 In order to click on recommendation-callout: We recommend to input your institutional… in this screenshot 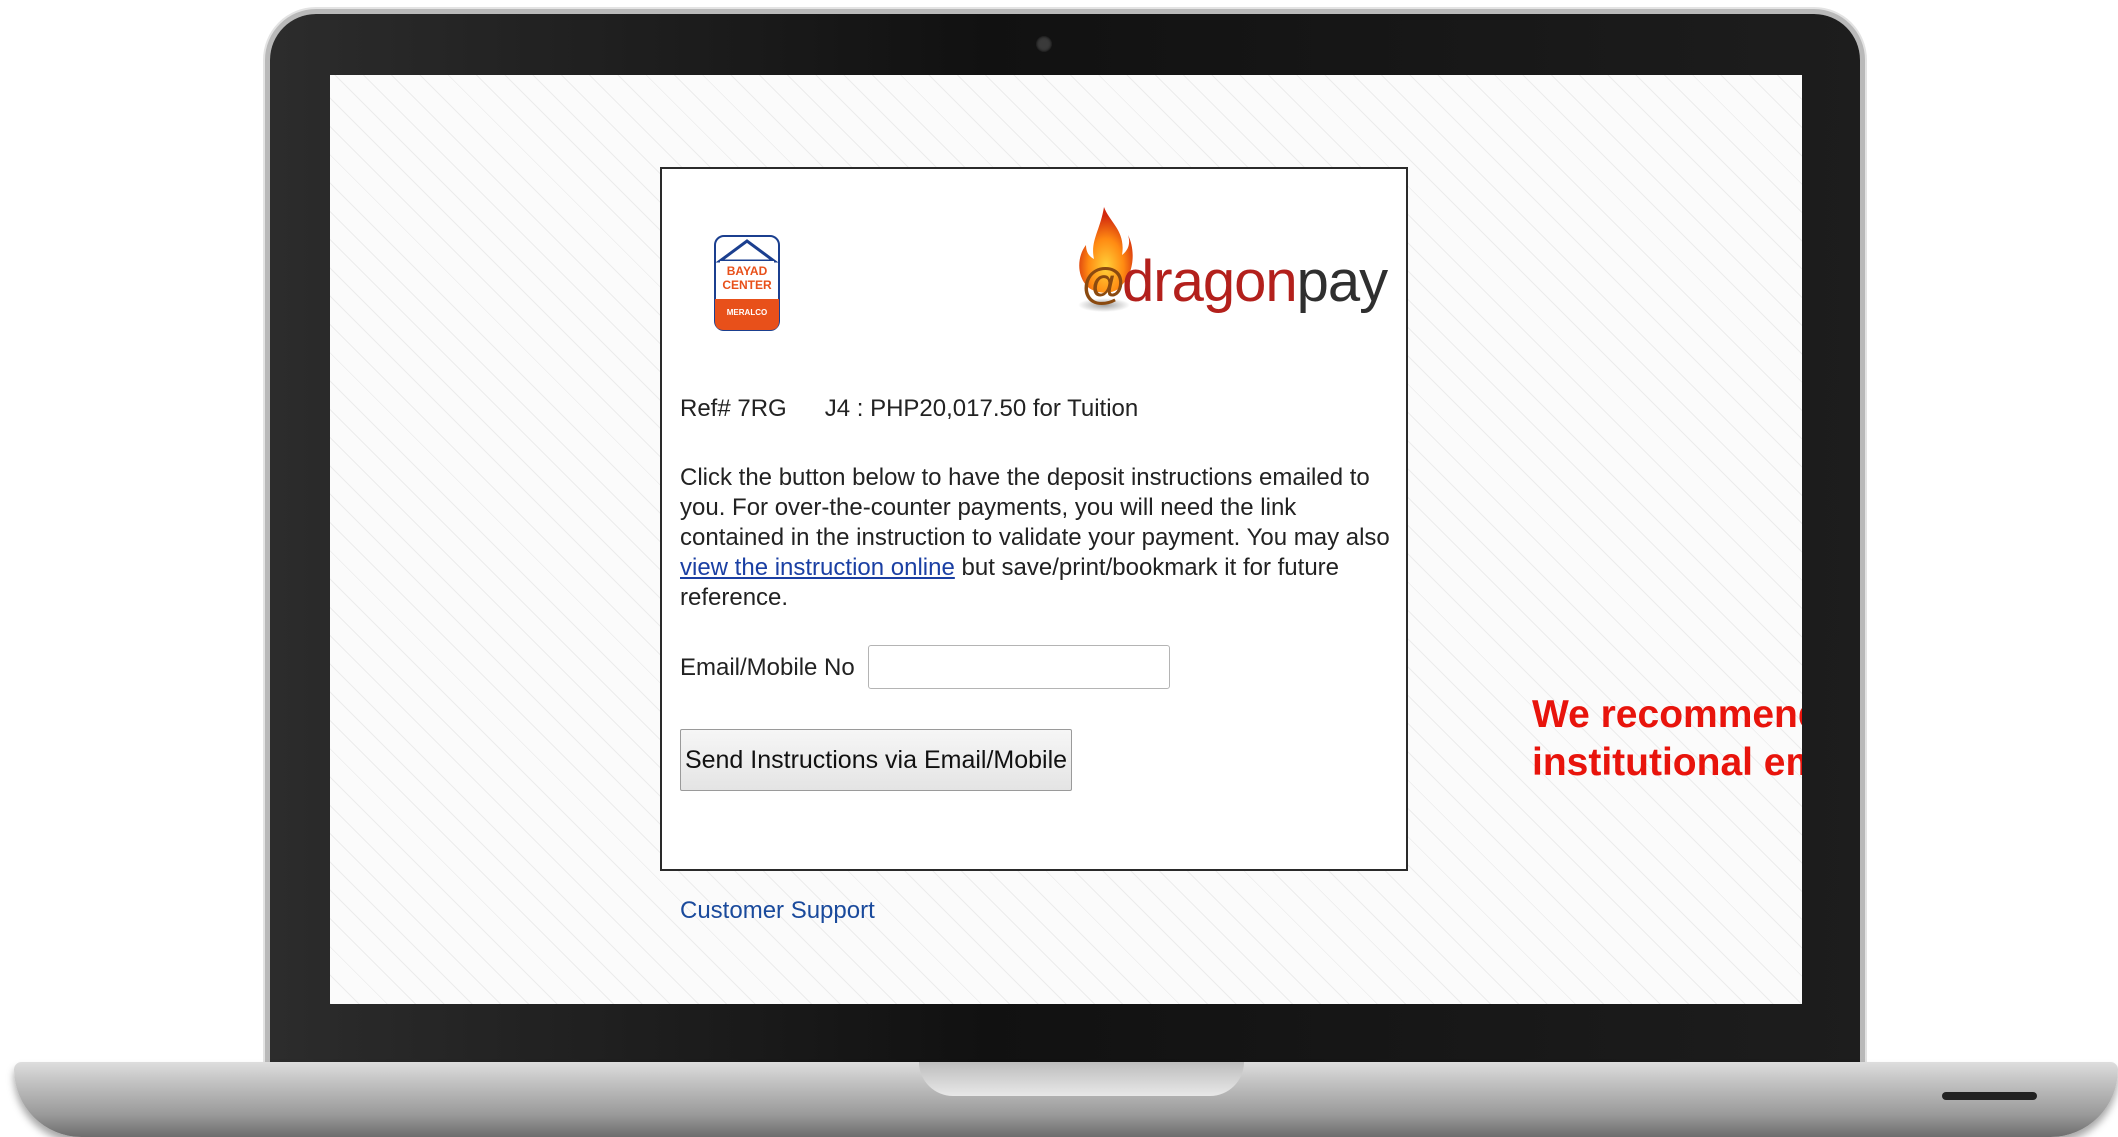, I will do `click(1667, 738)`.